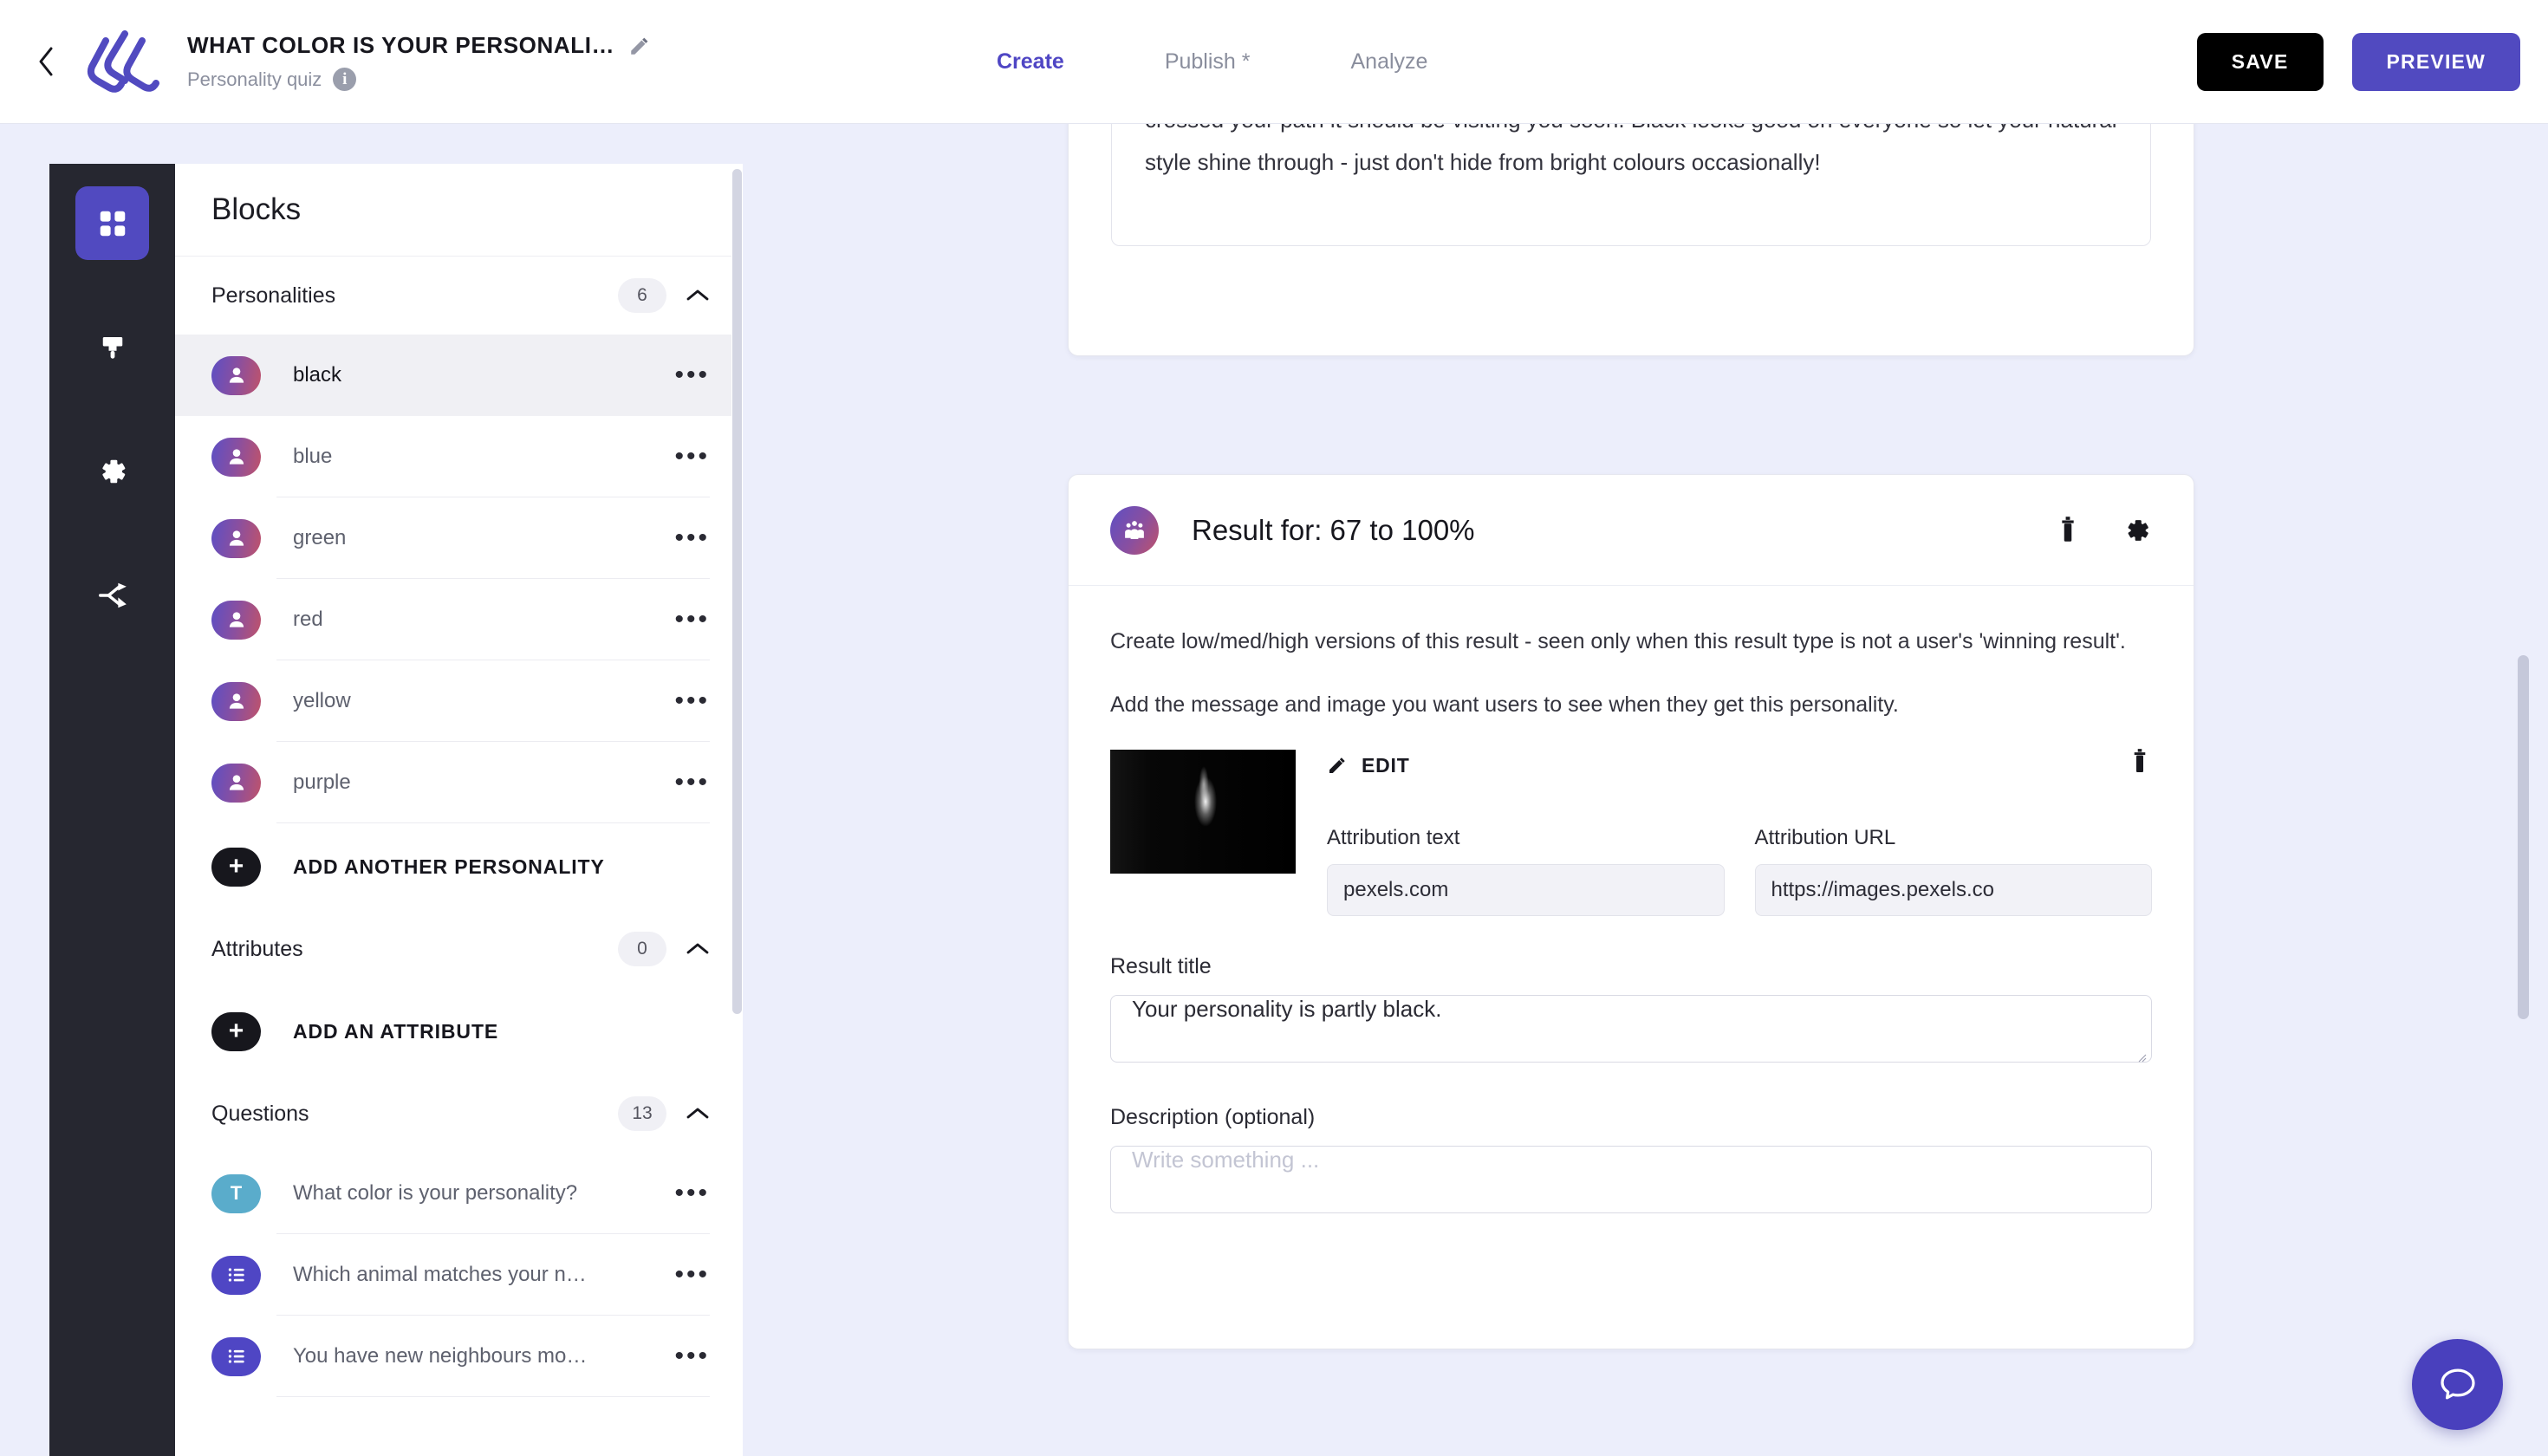 The width and height of the screenshot is (2548, 1456). I want to click on left-icon-rail, so click(112, 810).